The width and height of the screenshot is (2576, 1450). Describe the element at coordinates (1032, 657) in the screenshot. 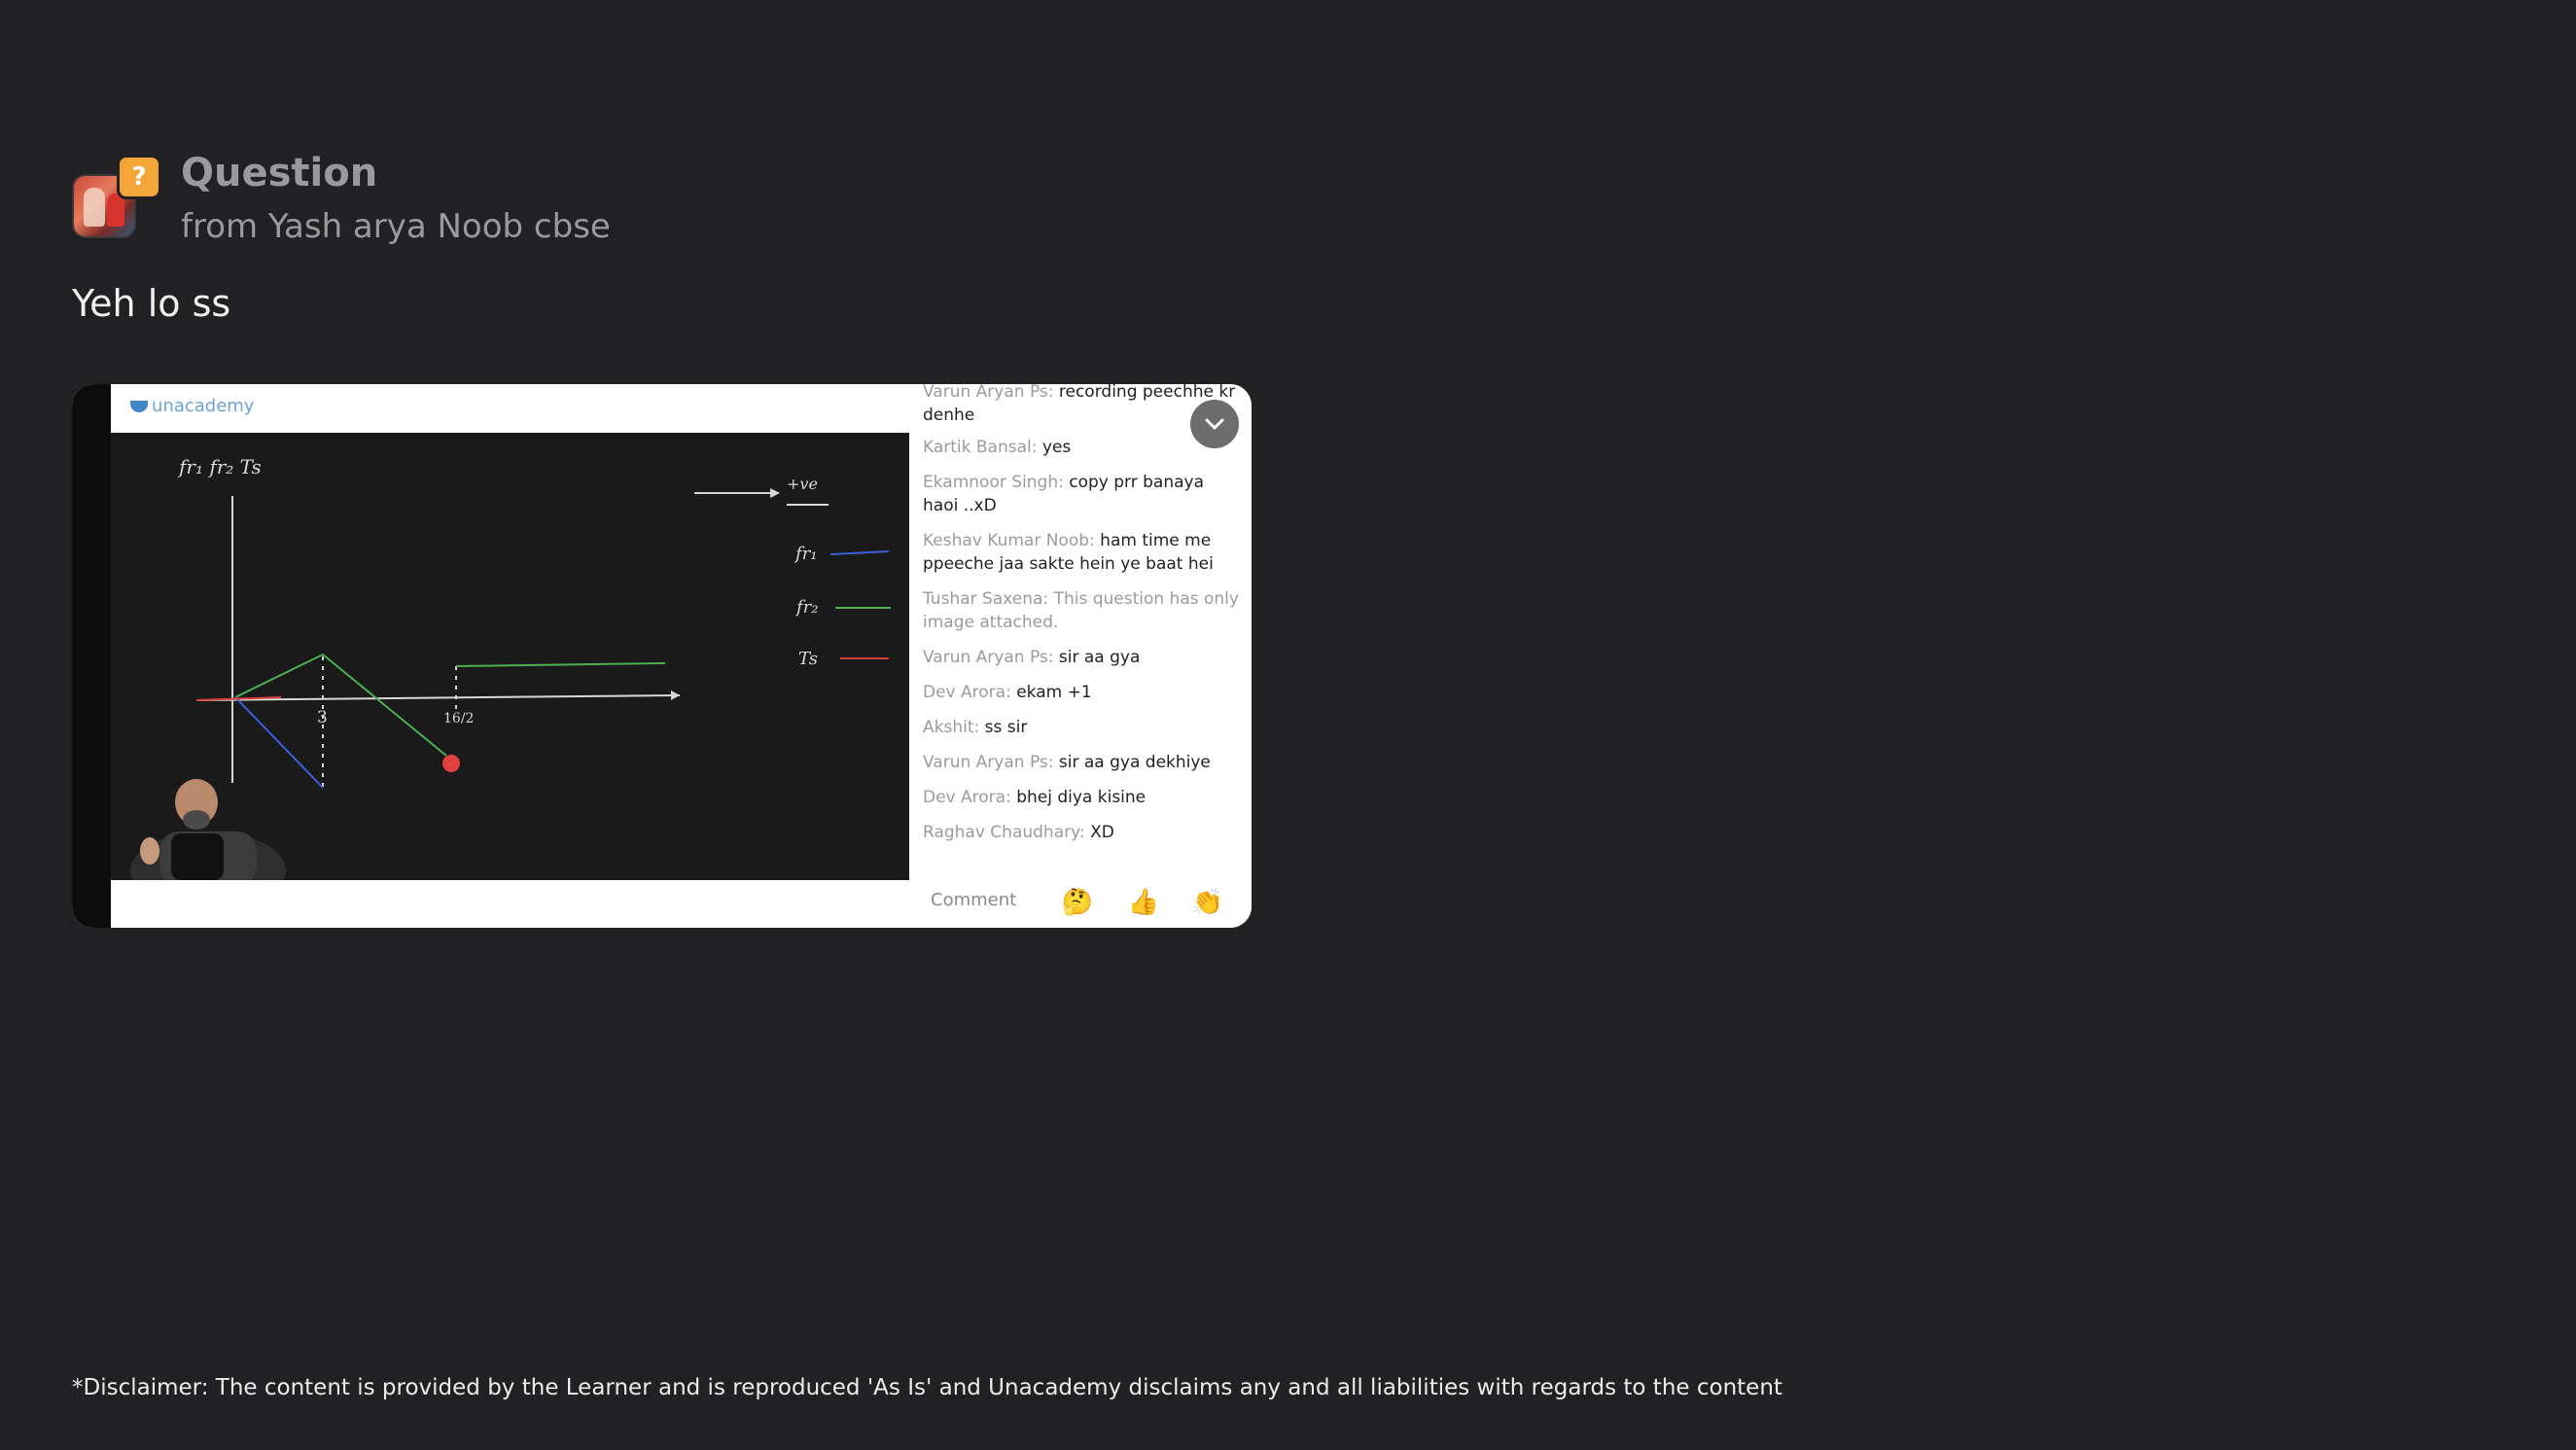

I see `chat-message: Varun Aryan Ps: sir aa gya` at that location.